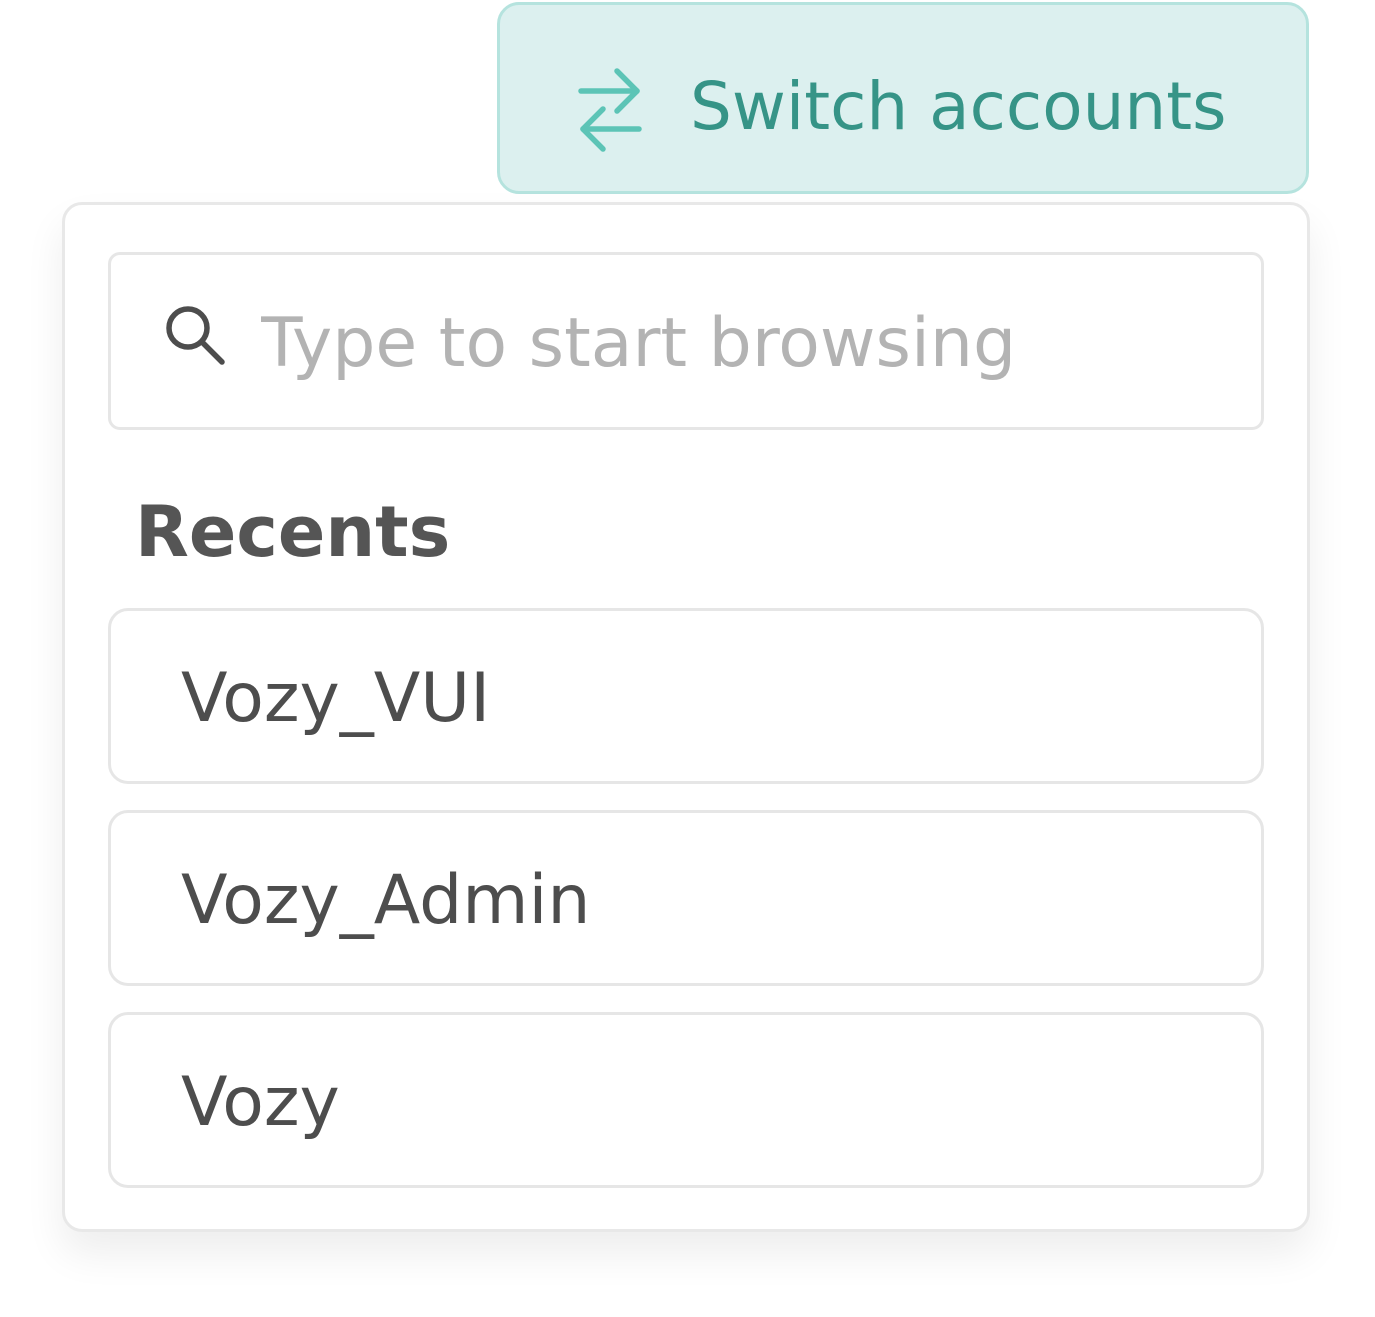  Describe the element at coordinates (386, 900) in the screenshot. I see `recent-account-label: Vozy_Admin` at that location.